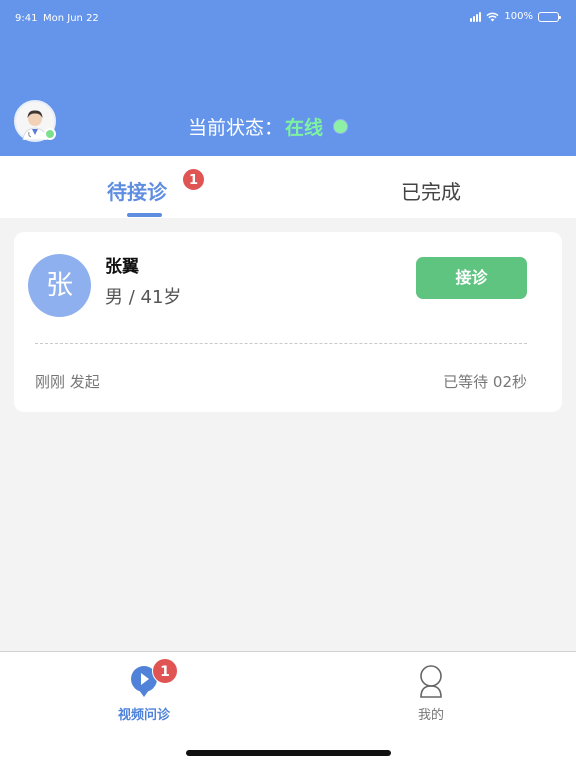 The image size is (576, 768). Describe the element at coordinates (143, 297) in the screenshot. I see `patient-gender-age: 男 / 41岁` at that location.